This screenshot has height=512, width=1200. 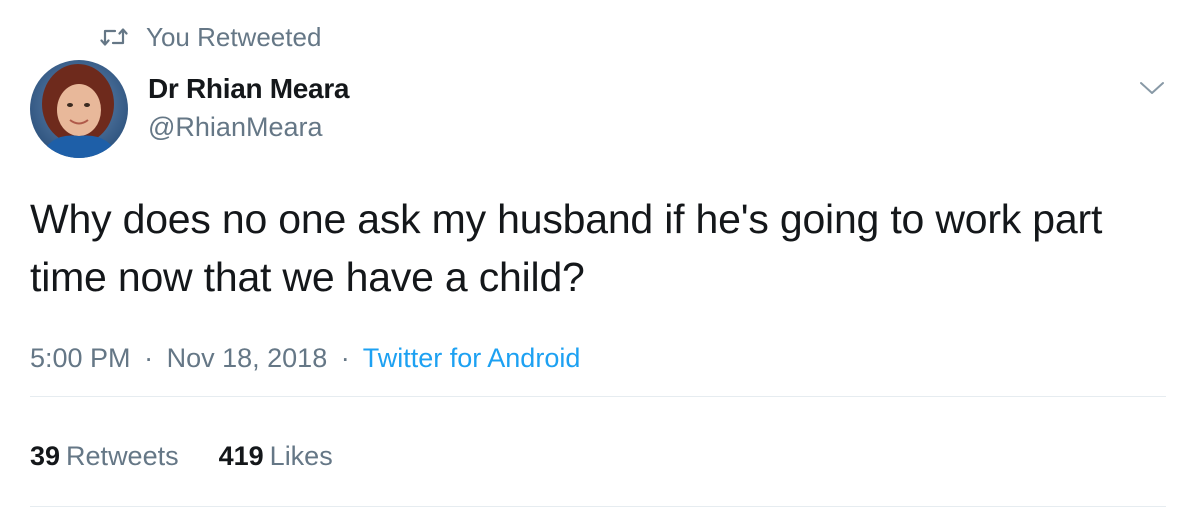 What do you see at coordinates (472, 358) in the screenshot?
I see `tweet-source-link: Twitter for Android` at bounding box center [472, 358].